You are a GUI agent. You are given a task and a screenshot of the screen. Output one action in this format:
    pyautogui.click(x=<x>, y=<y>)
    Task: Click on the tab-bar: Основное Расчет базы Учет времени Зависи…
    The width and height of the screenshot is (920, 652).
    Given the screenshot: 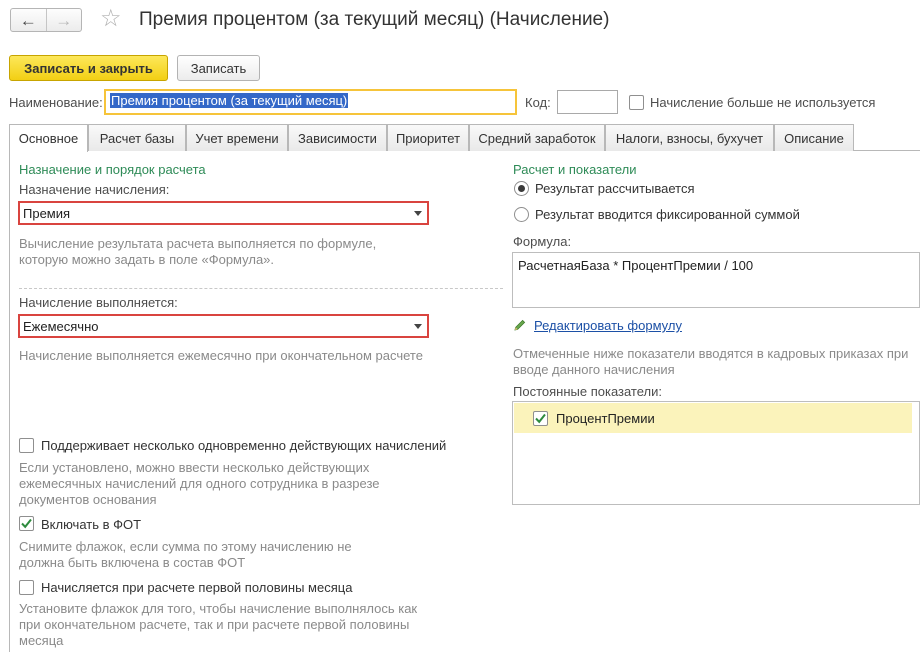 What is the action you would take?
    pyautogui.click(x=464, y=138)
    